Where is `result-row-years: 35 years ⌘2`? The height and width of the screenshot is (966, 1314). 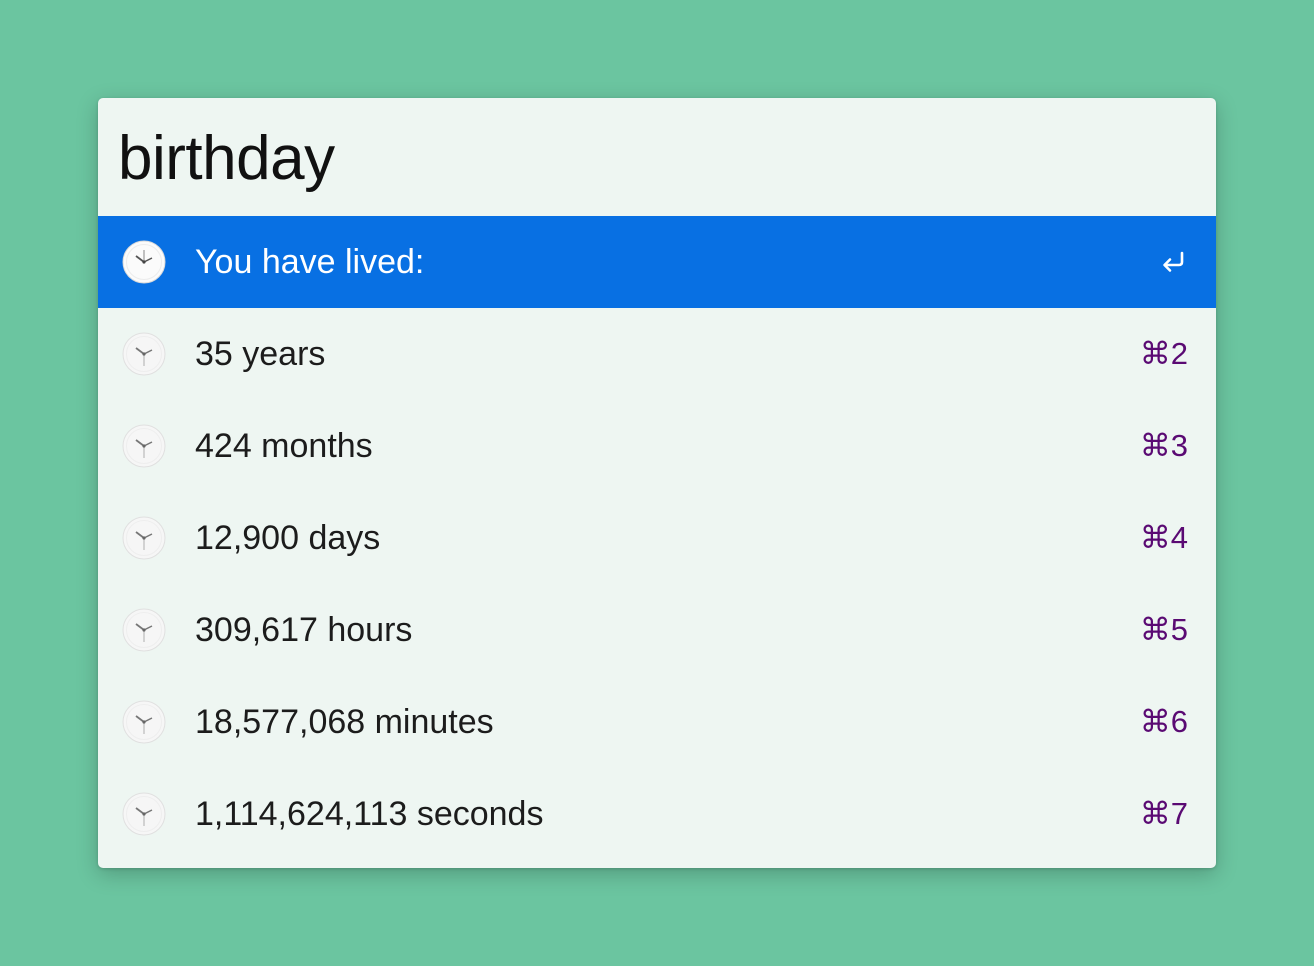
result-row-years: 35 years ⌘2 is located at coordinates (657, 354).